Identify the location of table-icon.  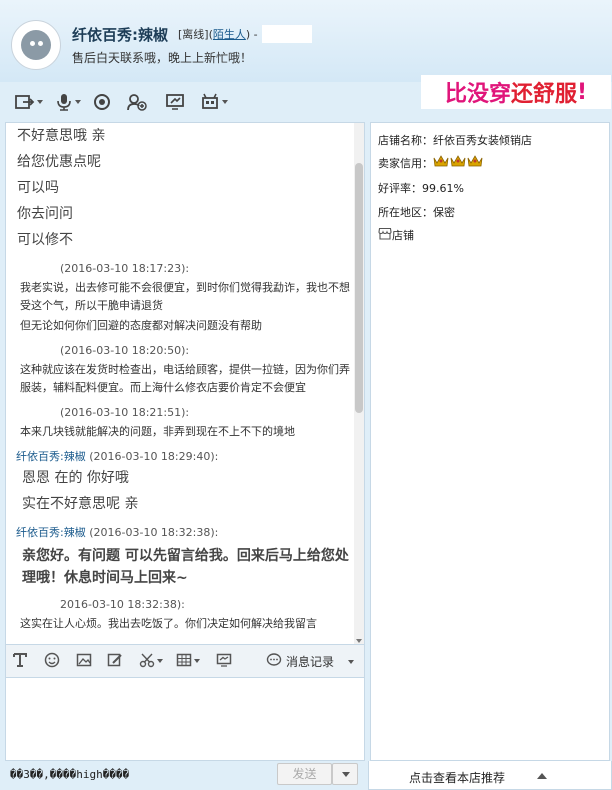
(184, 661).